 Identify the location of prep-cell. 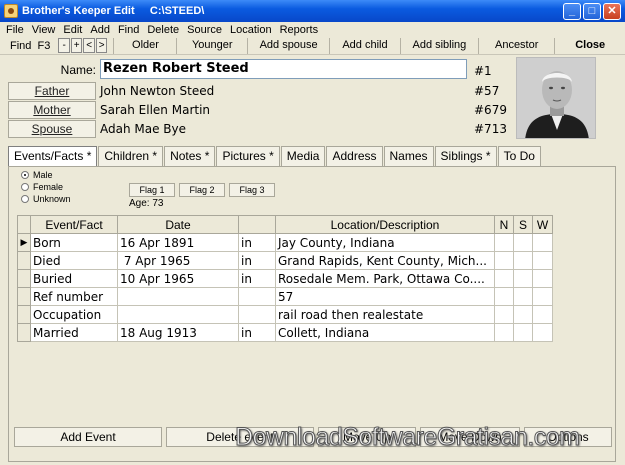
(257, 296).